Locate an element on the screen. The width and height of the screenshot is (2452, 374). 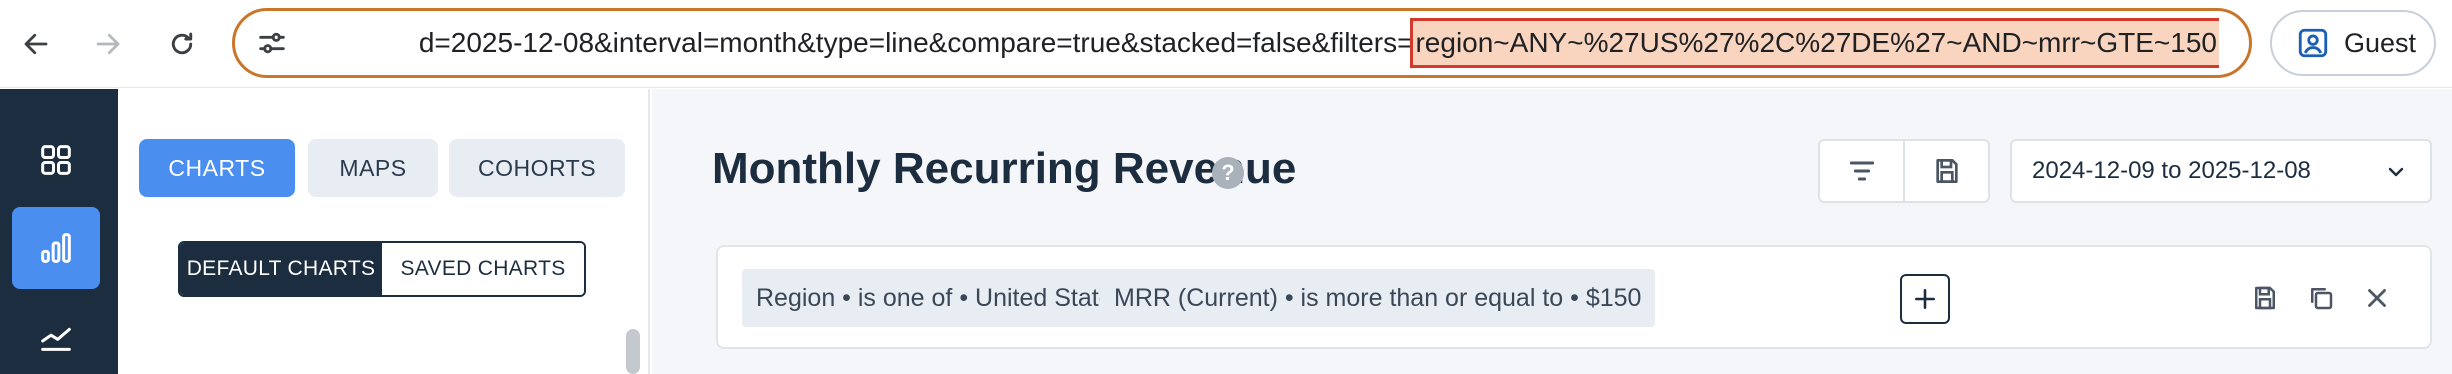
back-button is located at coordinates (36, 44).